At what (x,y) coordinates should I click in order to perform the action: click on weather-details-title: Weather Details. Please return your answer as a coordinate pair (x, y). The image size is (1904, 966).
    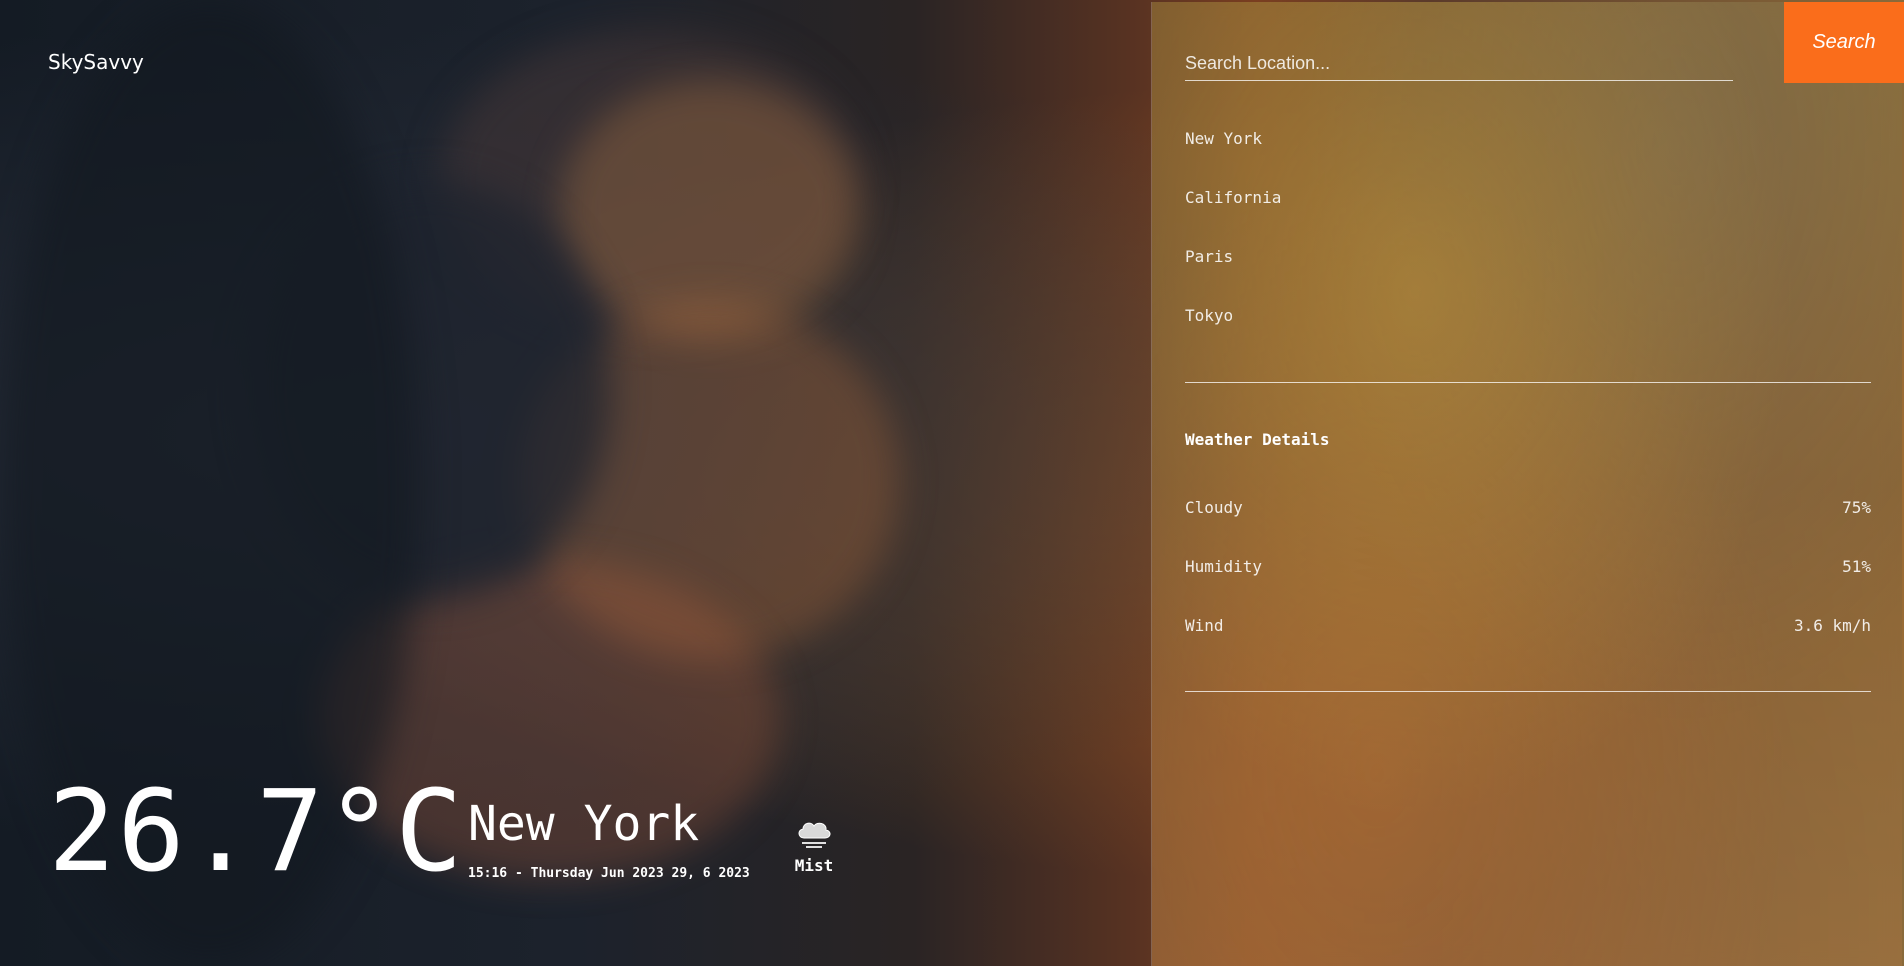
    Looking at the image, I should click on (1257, 439).